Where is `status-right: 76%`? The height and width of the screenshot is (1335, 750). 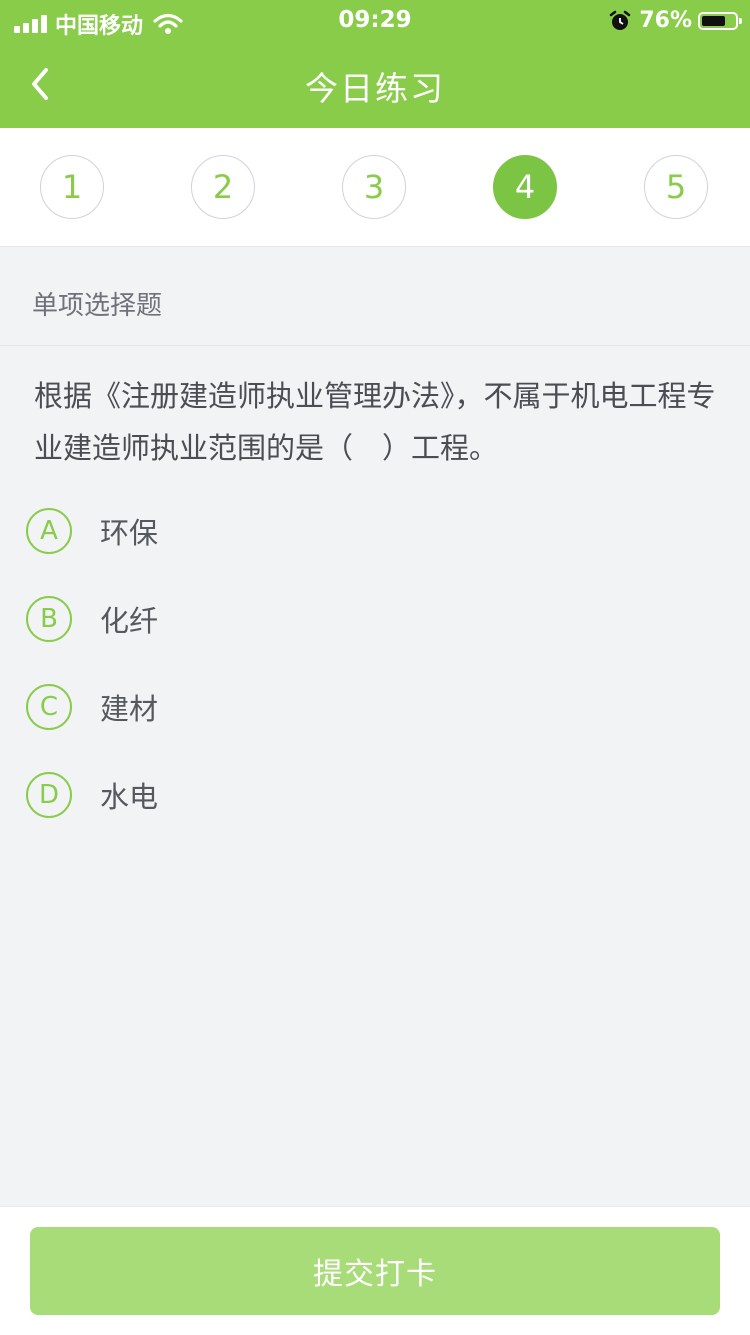 status-right: 76% is located at coordinates (675, 20).